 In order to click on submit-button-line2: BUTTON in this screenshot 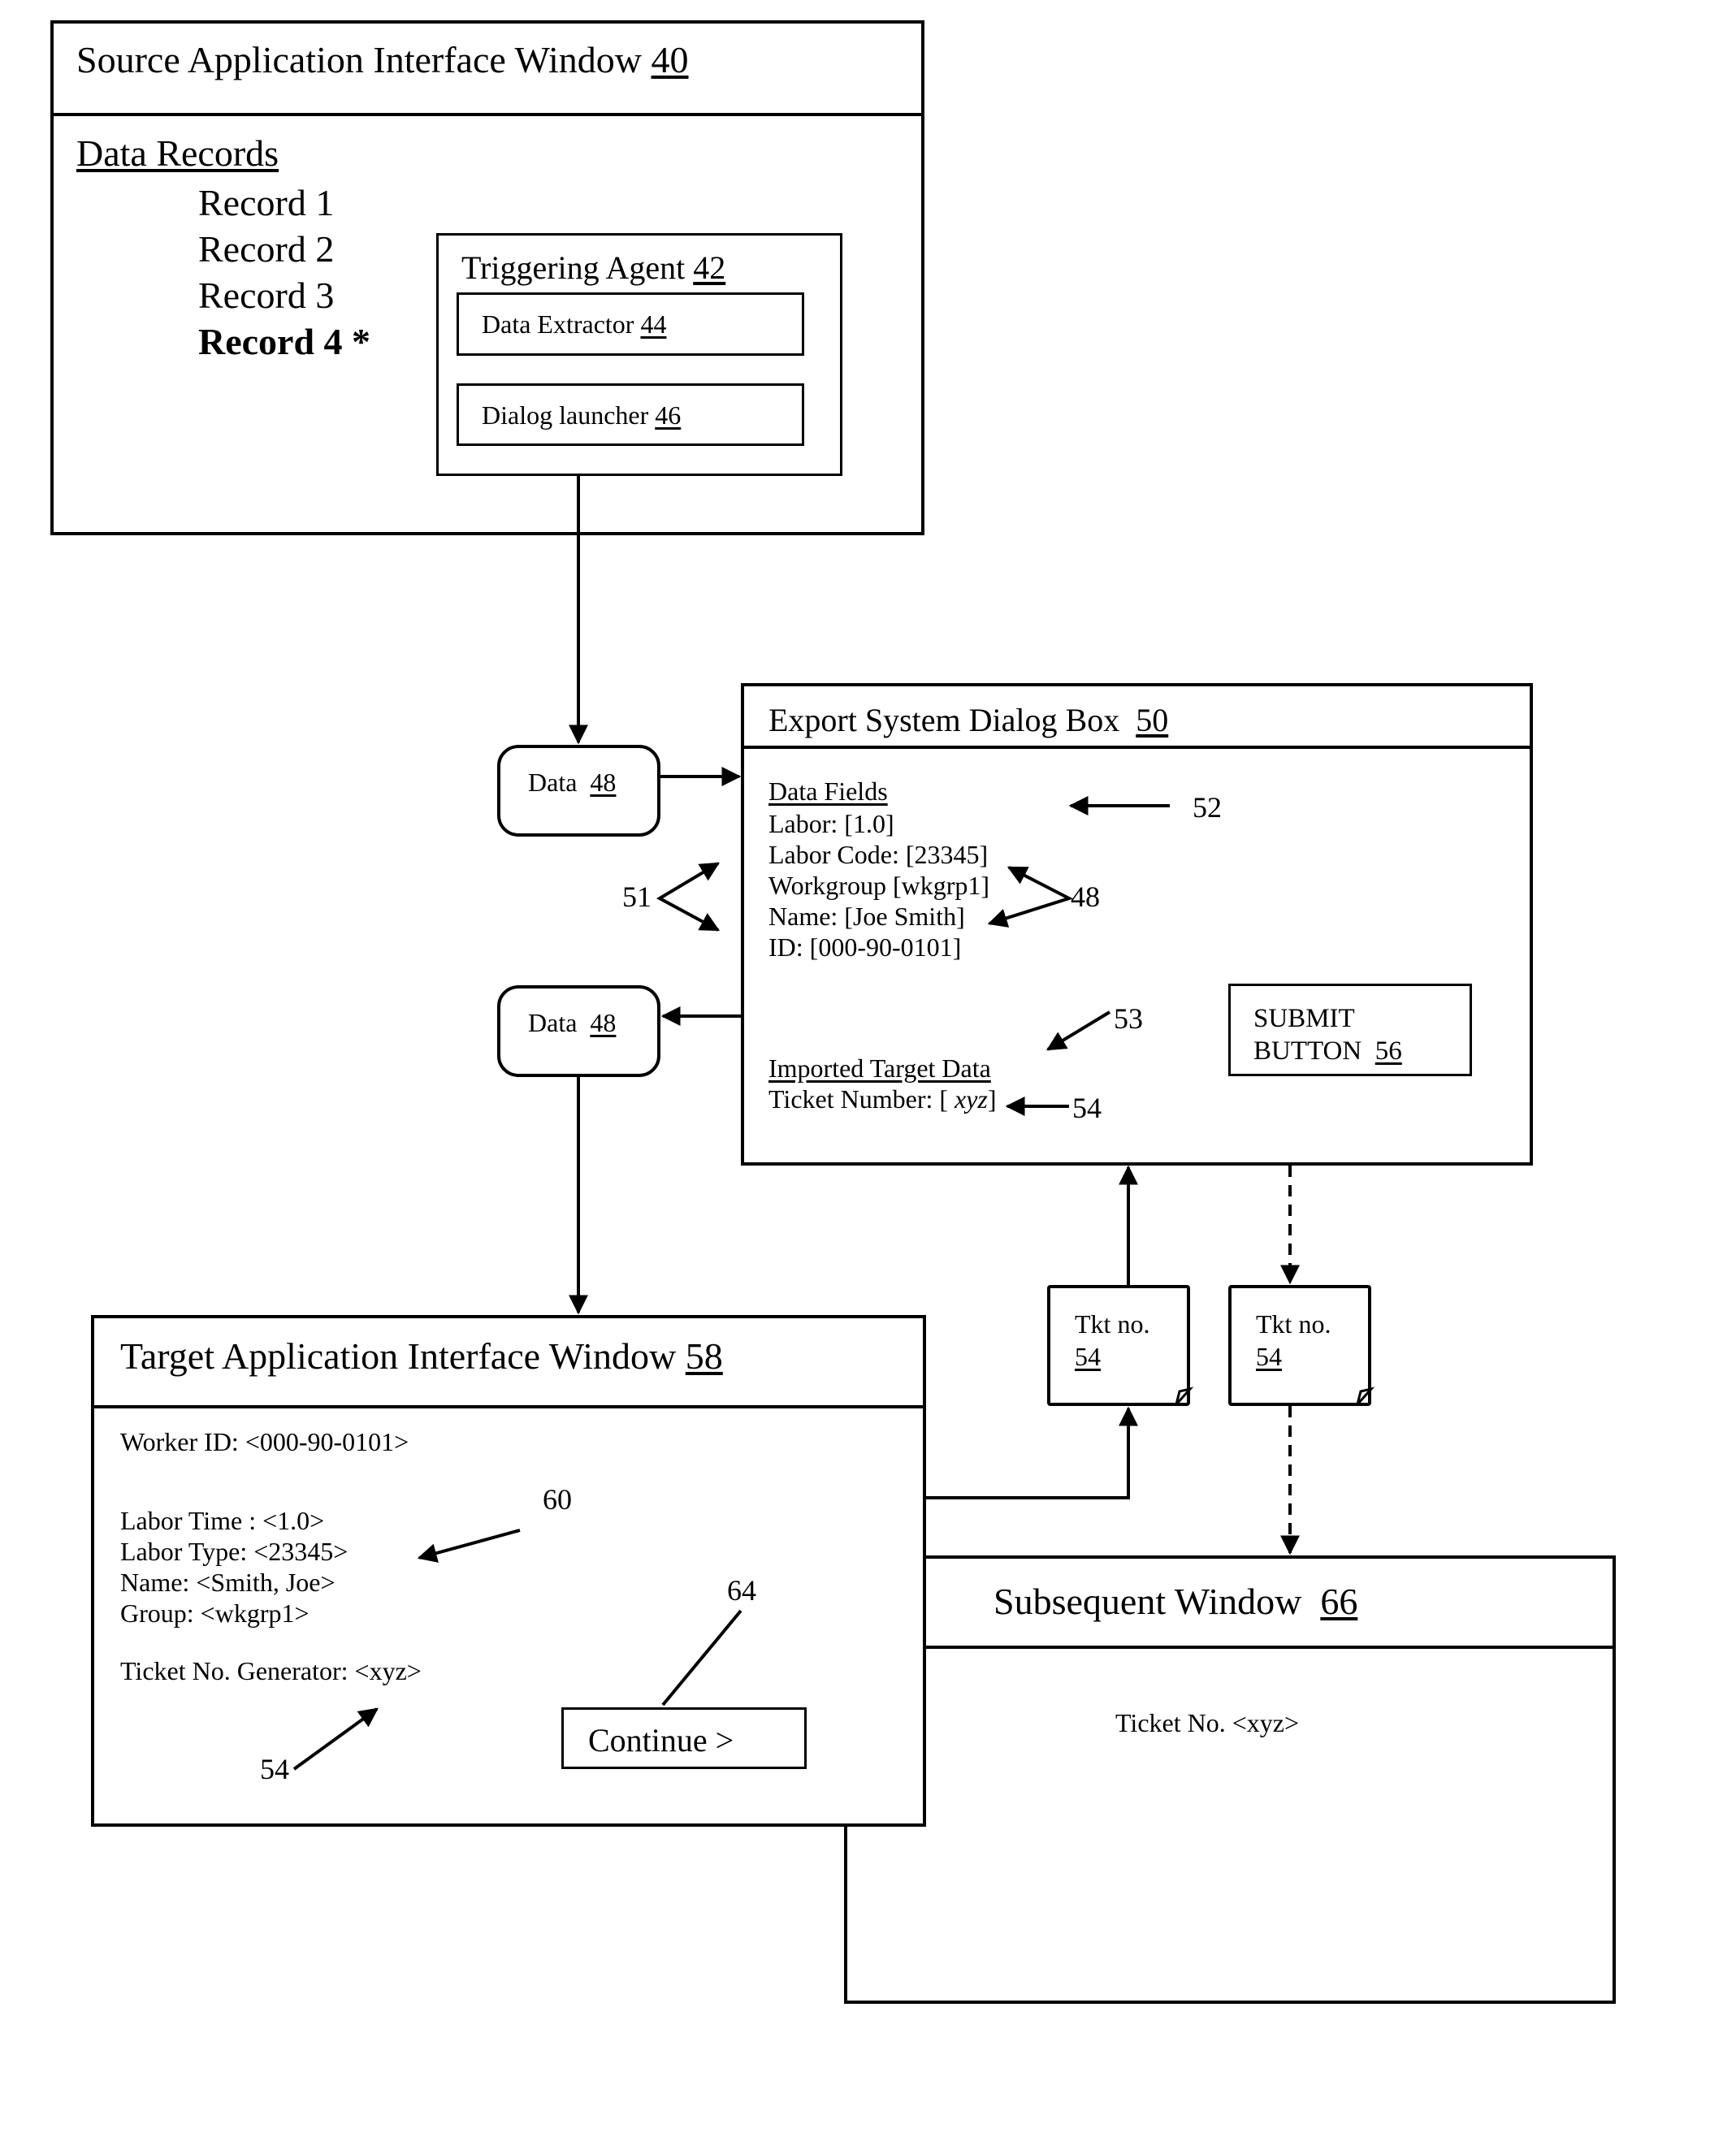, I will do `click(1307, 1051)`.